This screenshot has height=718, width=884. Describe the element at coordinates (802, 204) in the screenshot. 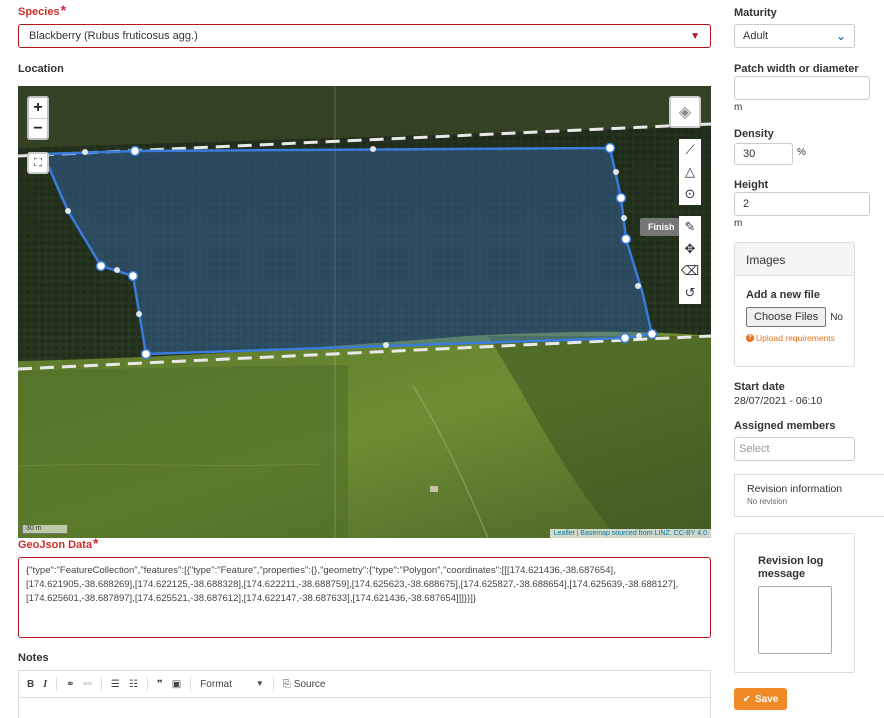

I see `height-input: 2` at that location.